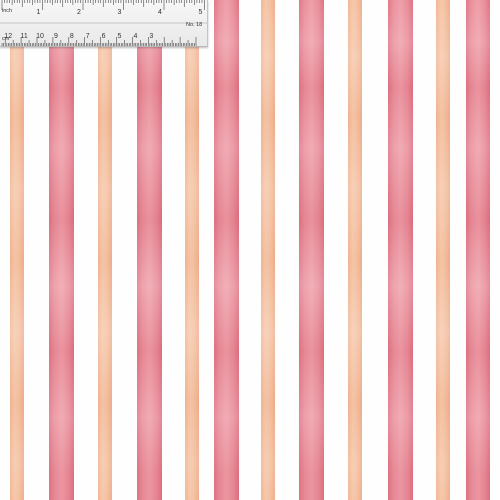 The image size is (500, 500). Describe the element at coordinates (78, 36) in the screenshot. I see `cm-numbers: 131211109876543` at that location.